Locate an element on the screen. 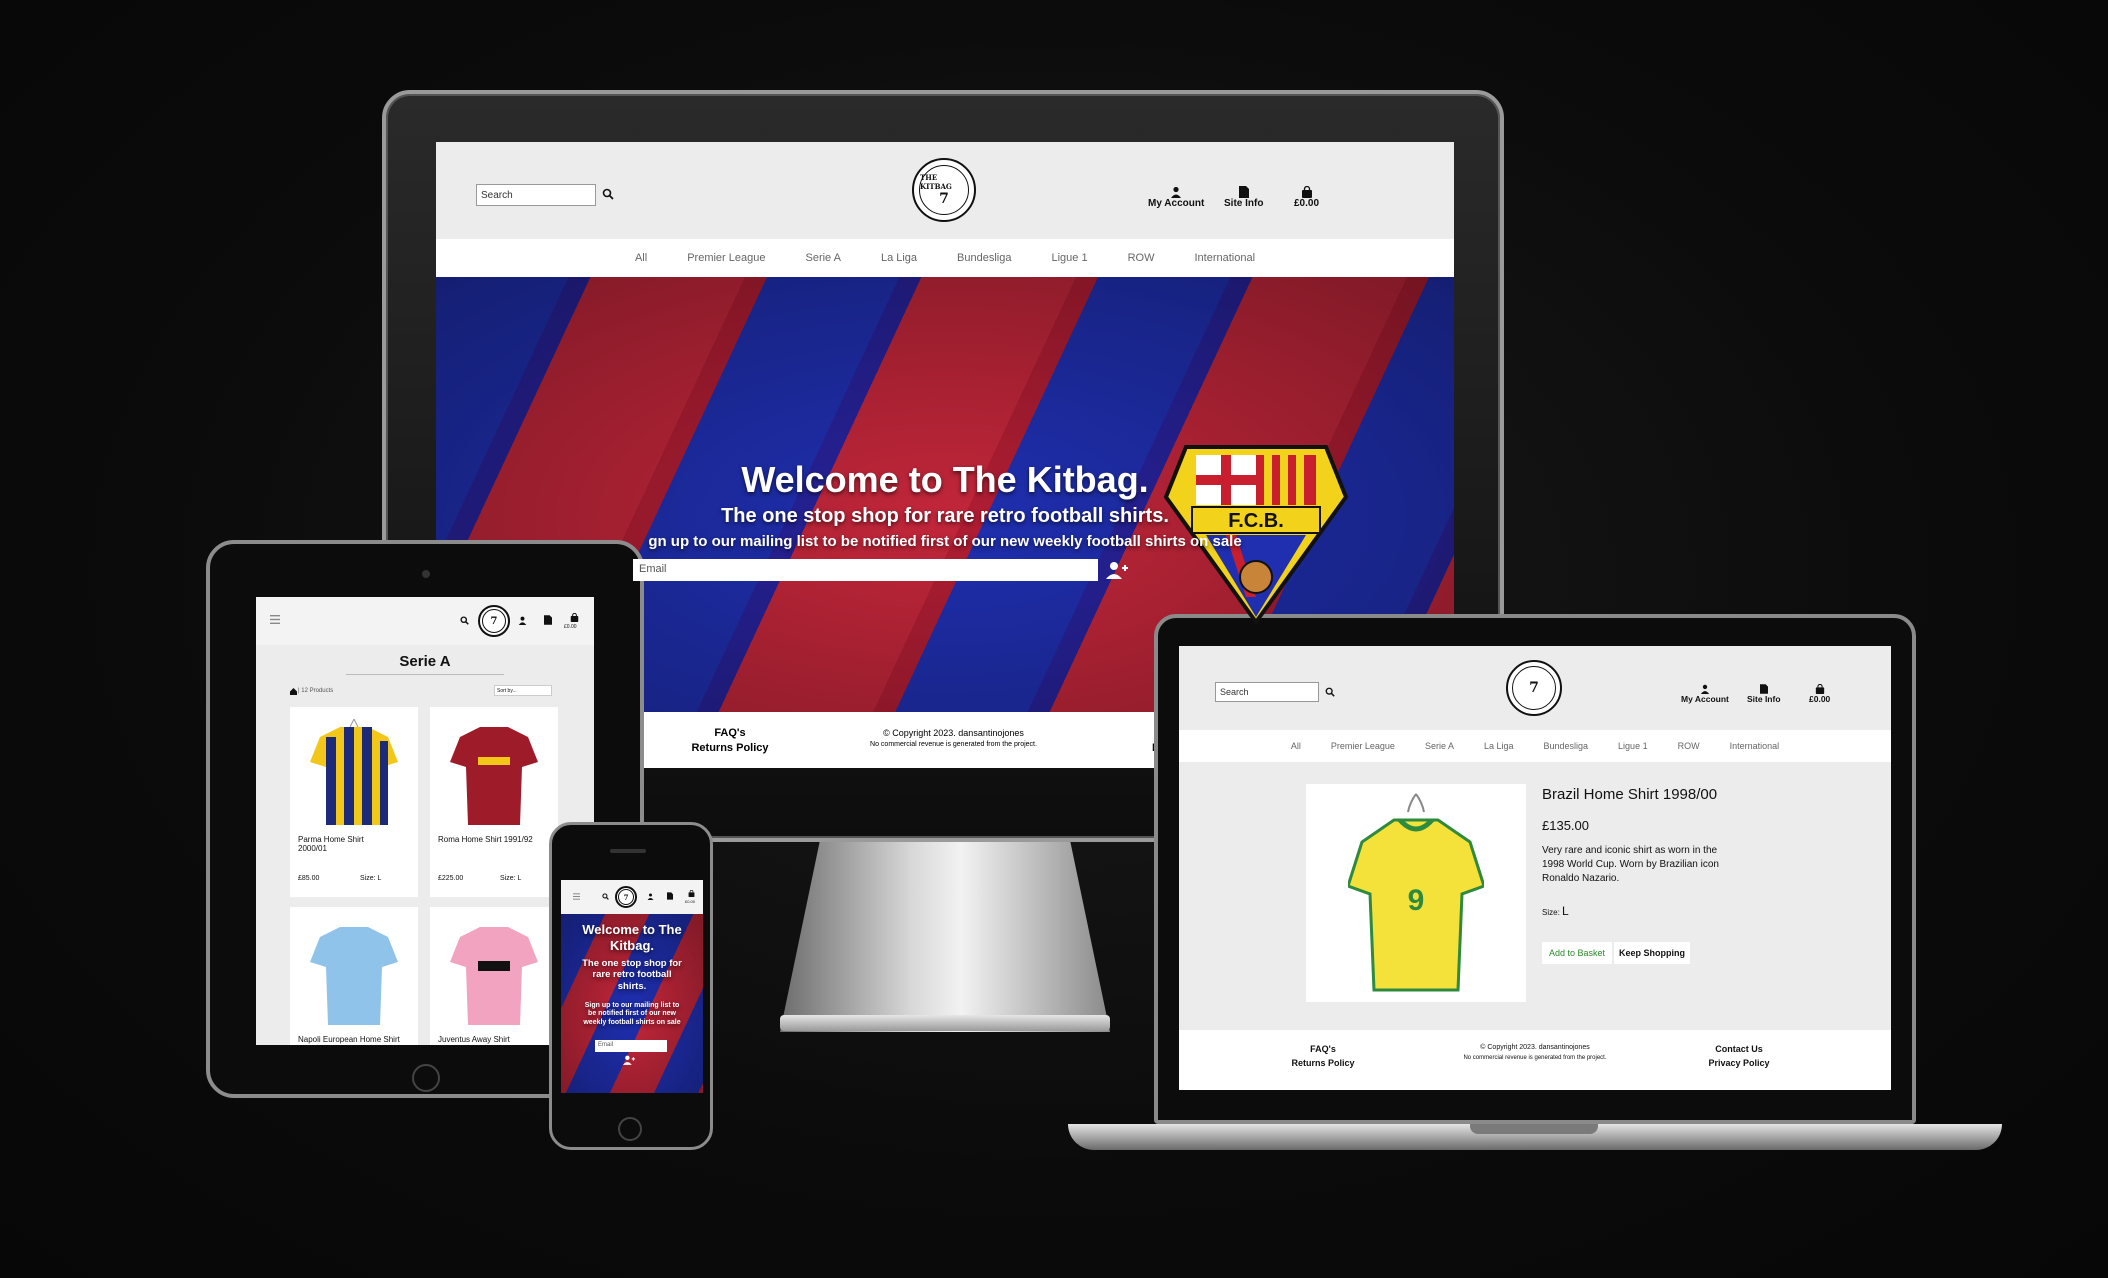 This screenshot has height=1278, width=2108. product-card-napoli: Napoli European Home Shirt is located at coordinates (354, 976).